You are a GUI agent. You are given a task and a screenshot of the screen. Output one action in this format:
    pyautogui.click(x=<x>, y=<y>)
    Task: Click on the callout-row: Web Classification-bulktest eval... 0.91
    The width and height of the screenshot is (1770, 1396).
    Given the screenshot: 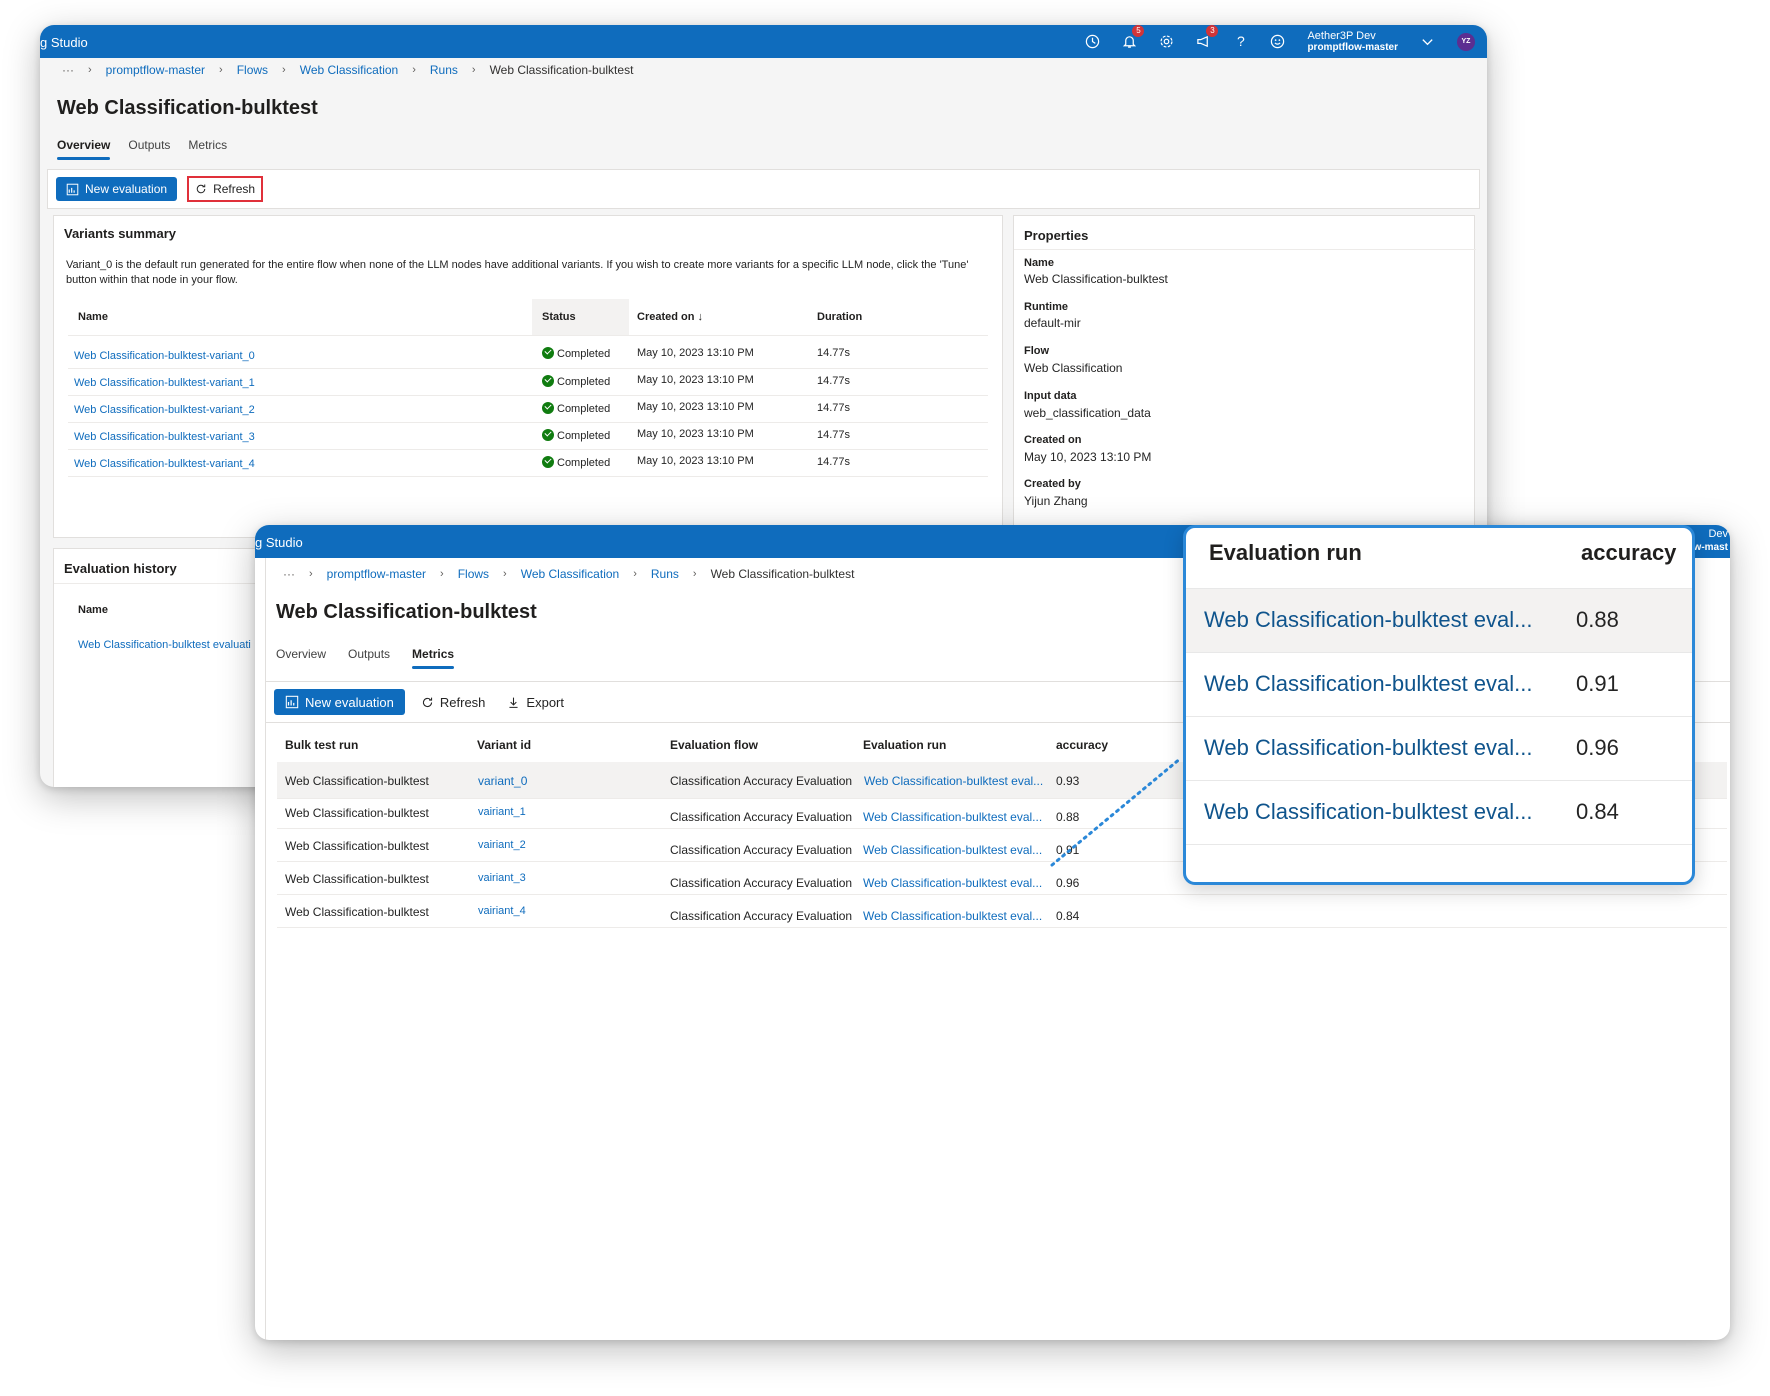 What is the action you would take?
    pyautogui.click(x=1439, y=685)
    